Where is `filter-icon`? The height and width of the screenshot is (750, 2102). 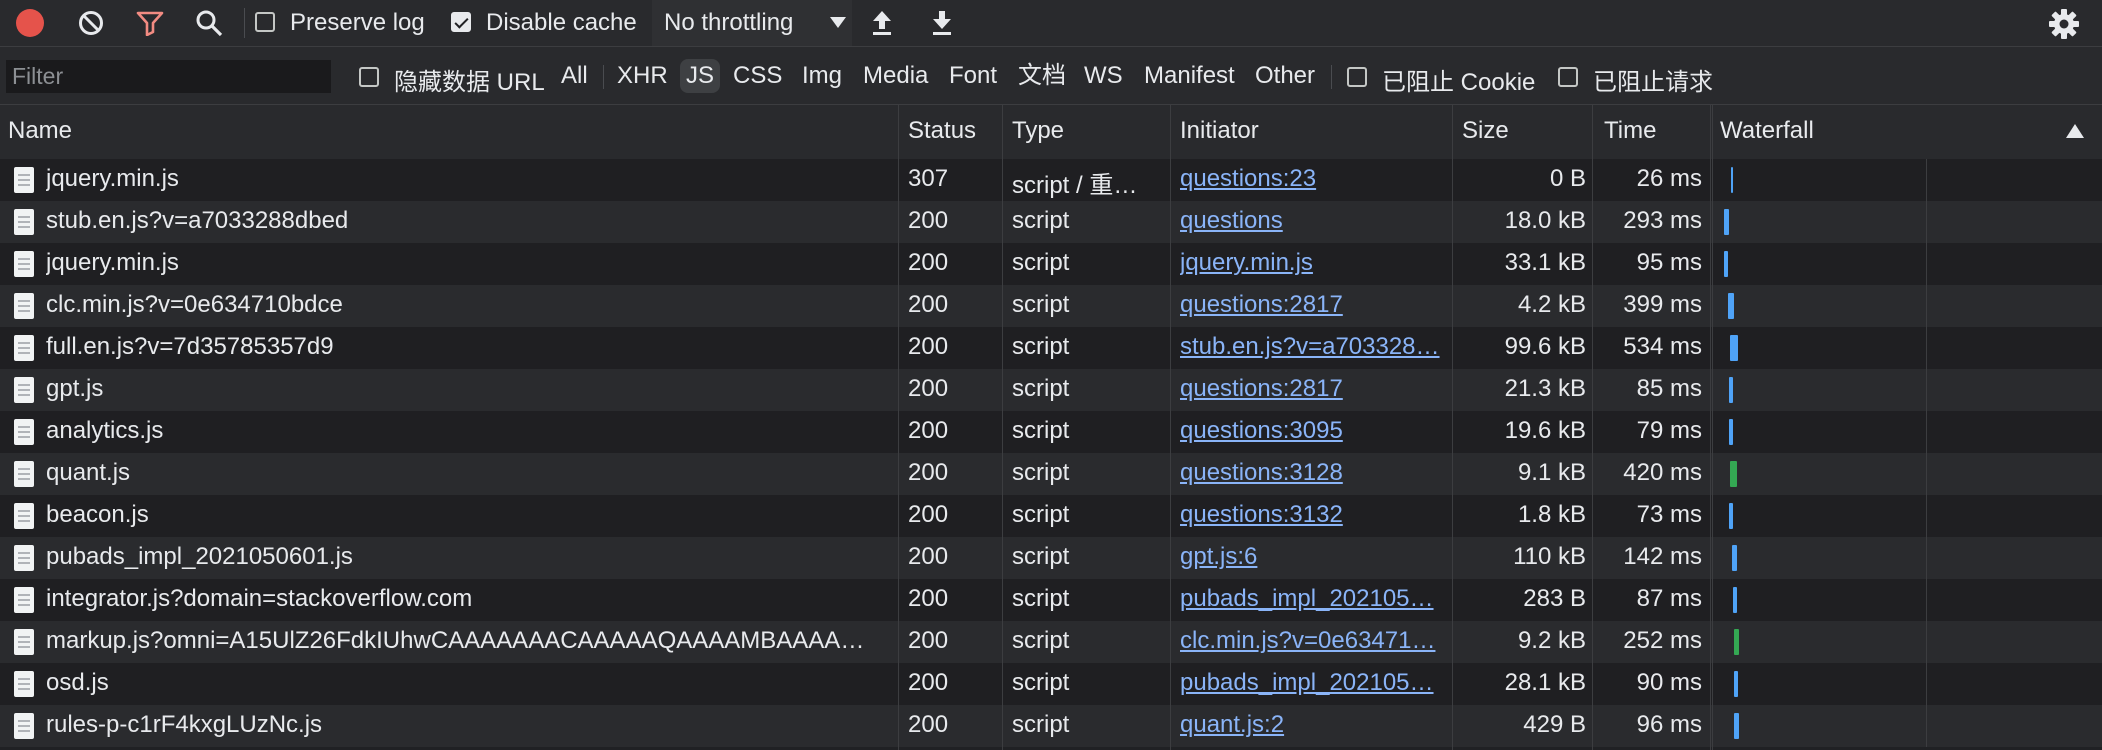 filter-icon is located at coordinates (150, 23).